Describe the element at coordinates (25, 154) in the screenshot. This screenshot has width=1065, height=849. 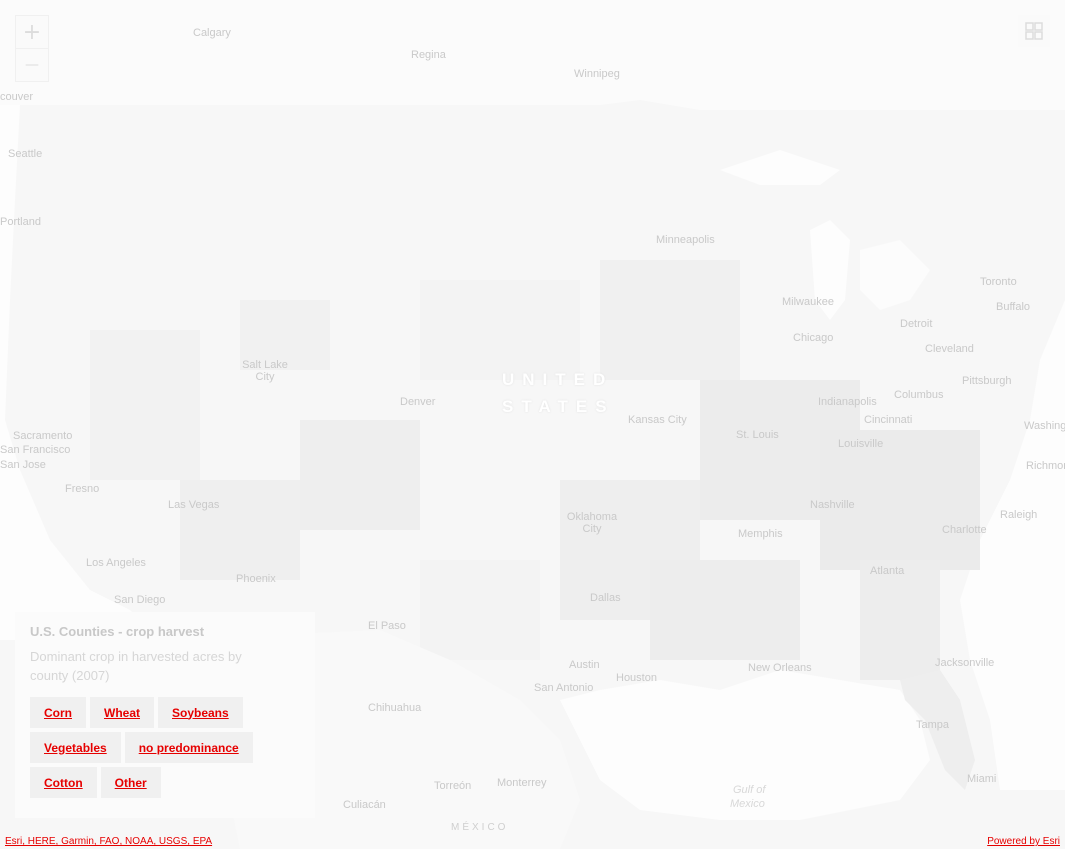
I see `city-label: Seattle` at that location.